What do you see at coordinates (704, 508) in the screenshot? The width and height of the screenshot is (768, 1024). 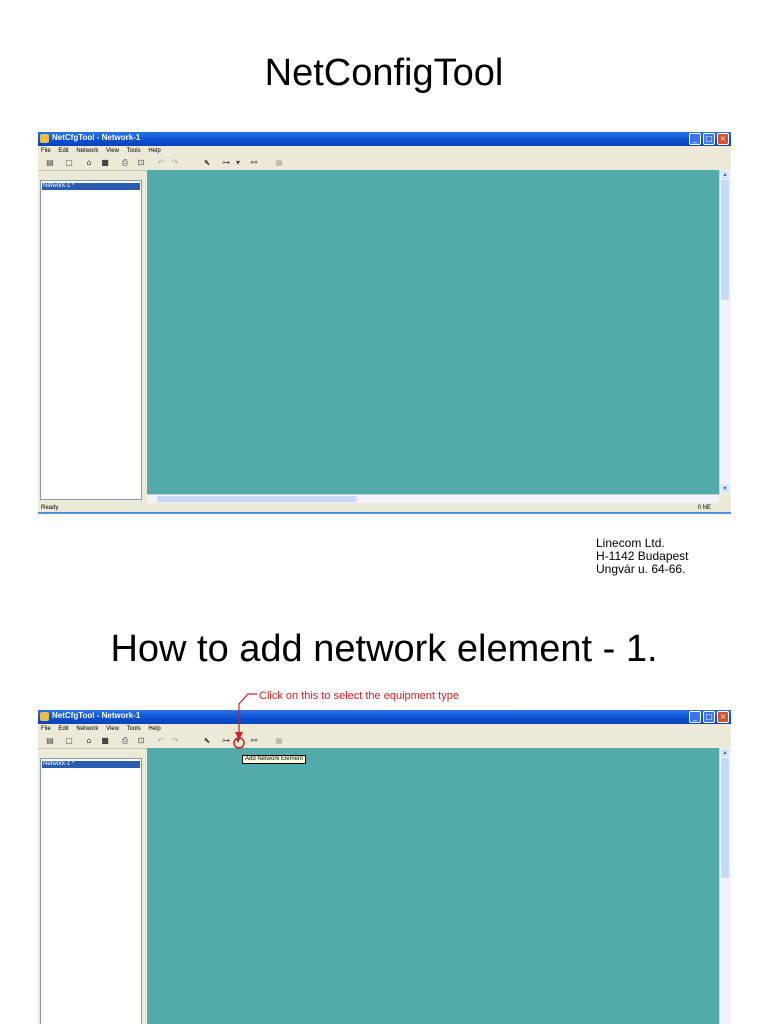 I see `status-ne-count: 0 NE` at bounding box center [704, 508].